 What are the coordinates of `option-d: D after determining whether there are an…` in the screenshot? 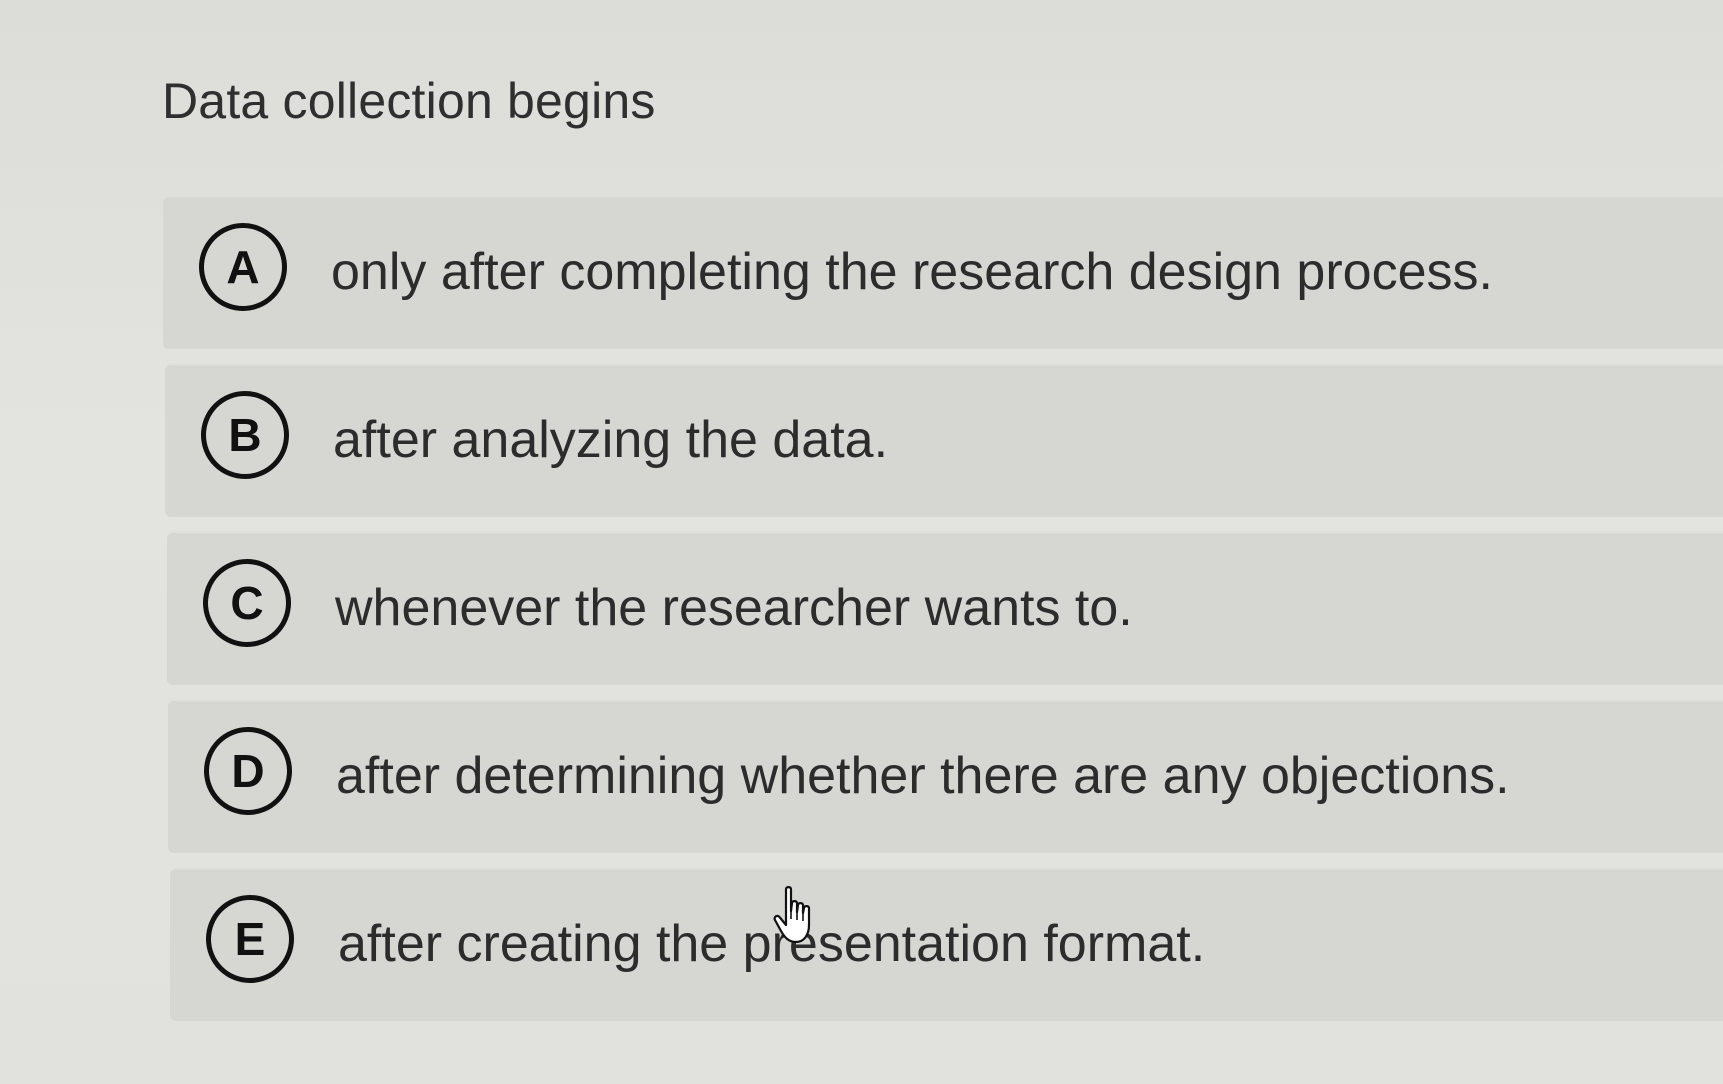 It's located at (945, 776).